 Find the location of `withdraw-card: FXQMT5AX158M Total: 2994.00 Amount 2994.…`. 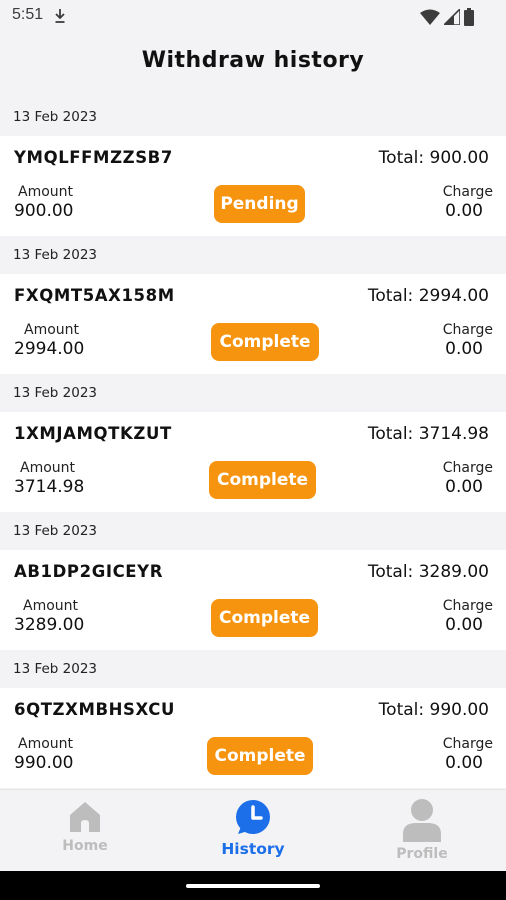

withdraw-card: FXQMT5AX158M Total: 2994.00 Amount 2994.… is located at coordinates (253, 324).